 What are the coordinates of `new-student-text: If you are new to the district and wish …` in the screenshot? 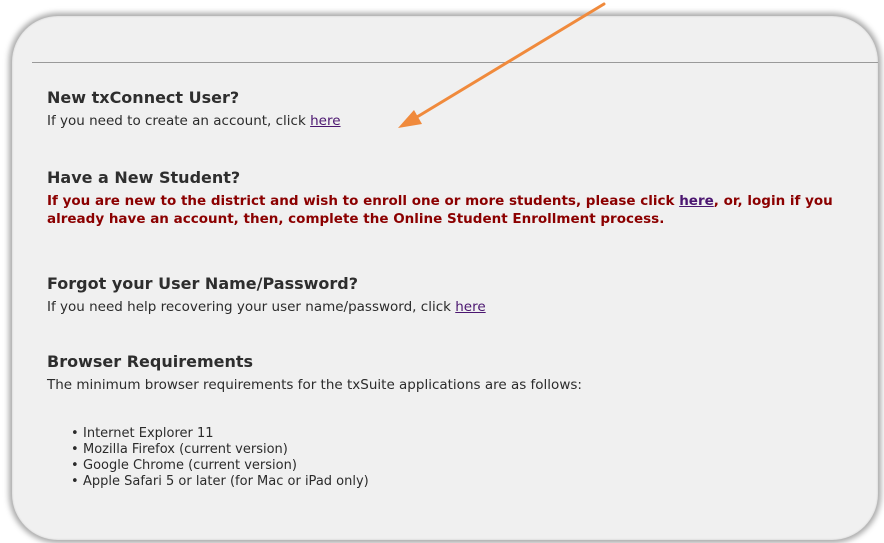 It's located at (447, 210).